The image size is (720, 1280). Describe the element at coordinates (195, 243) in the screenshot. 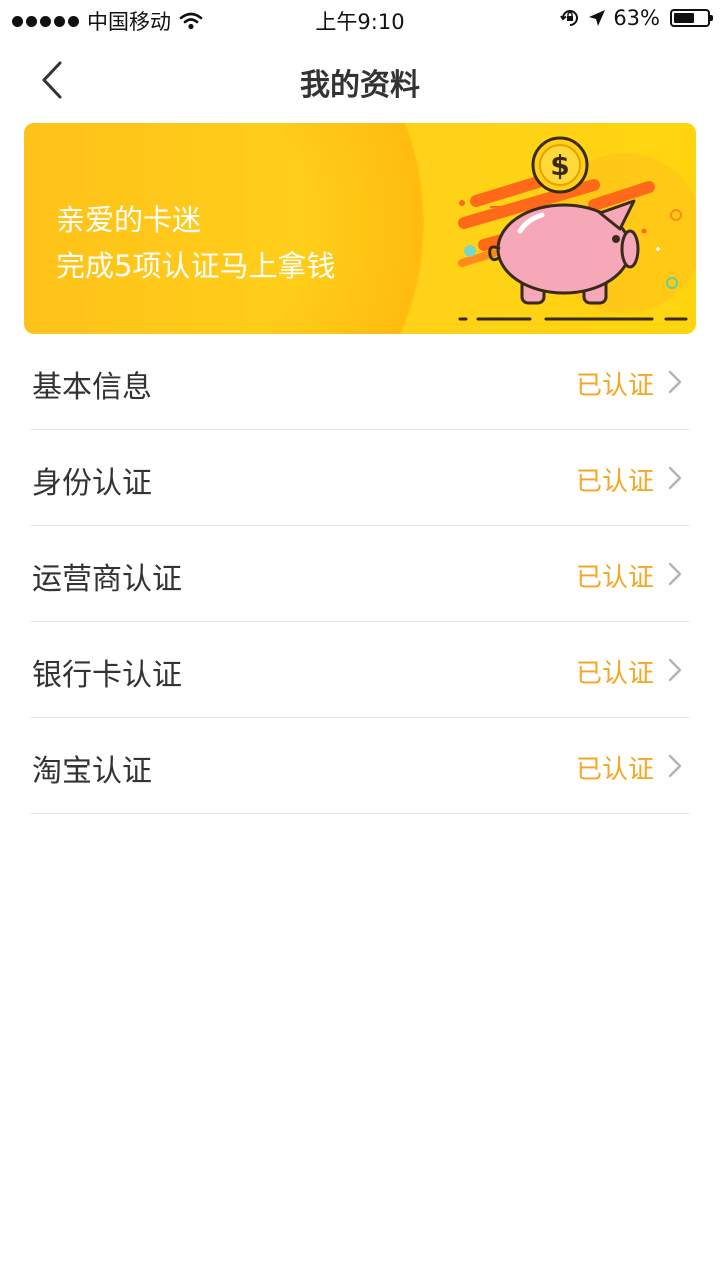

I see `banner-text: 亲爱的卡迷 完成5项认证马上拿钱` at that location.